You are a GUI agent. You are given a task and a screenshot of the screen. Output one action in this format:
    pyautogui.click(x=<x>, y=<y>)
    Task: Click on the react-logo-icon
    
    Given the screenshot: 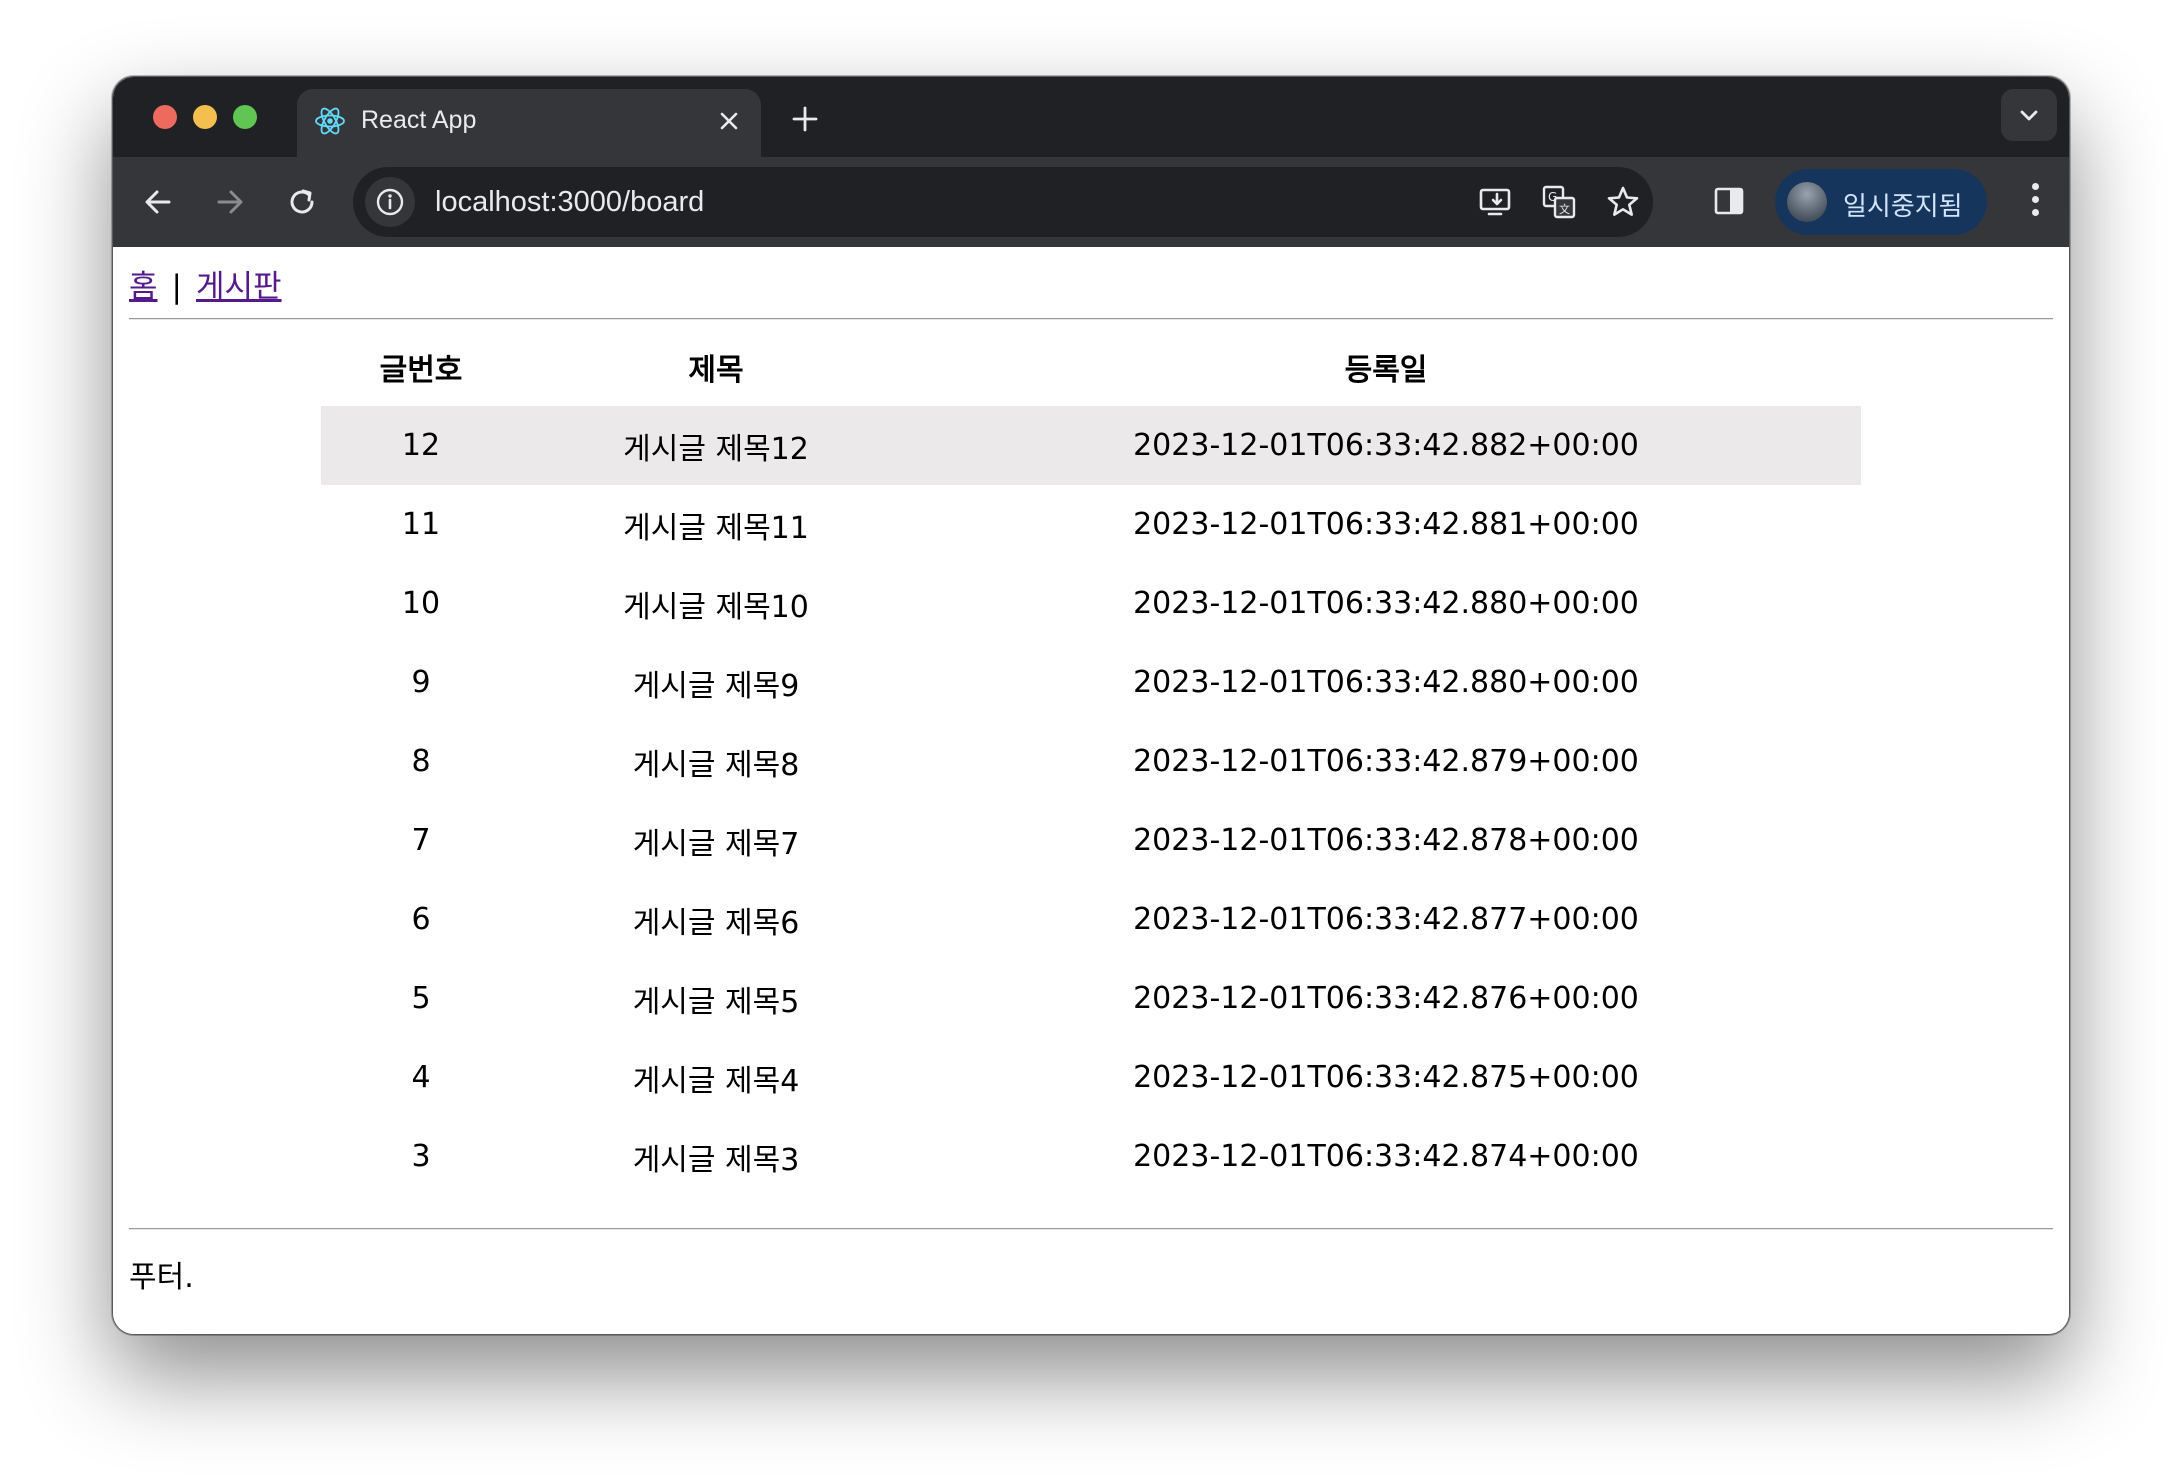 What is the action you would take?
    pyautogui.click(x=330, y=121)
    